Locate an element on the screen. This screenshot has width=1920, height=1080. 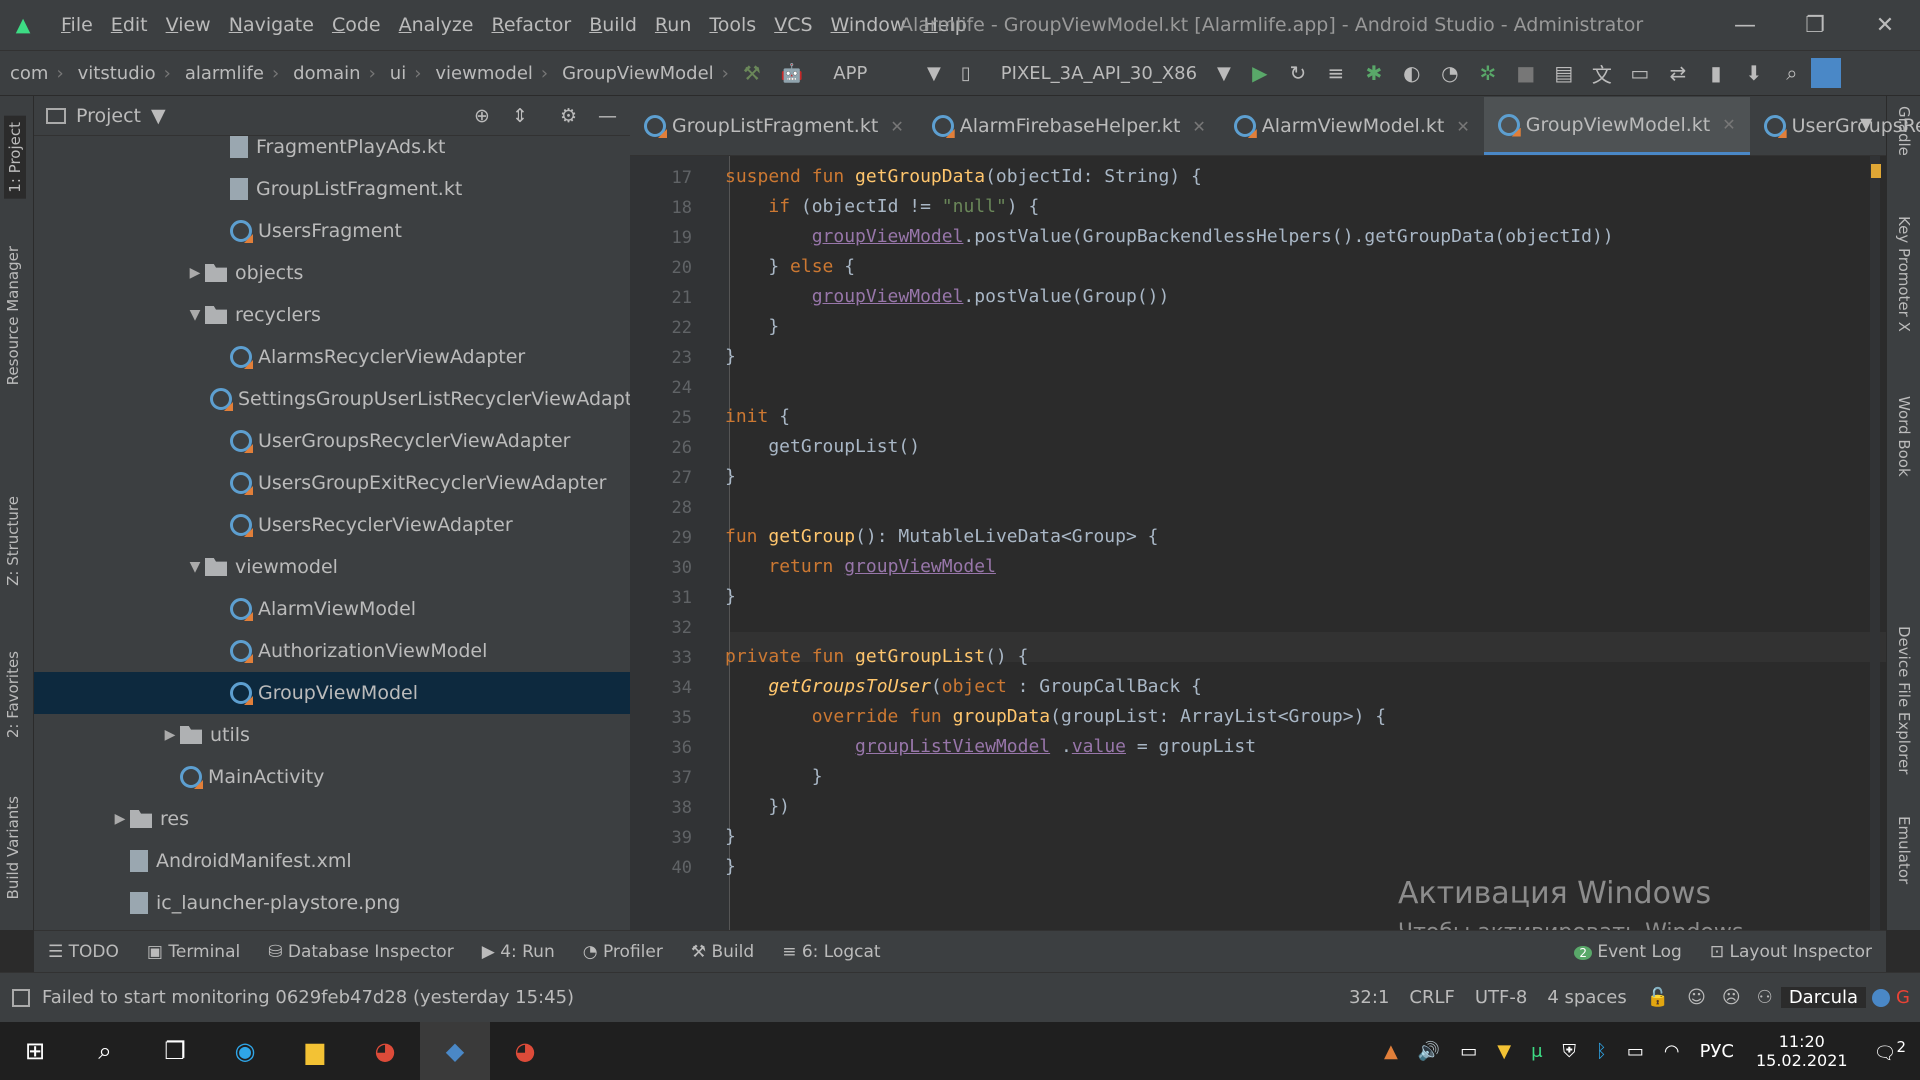
build-tab: ⚒ Build is located at coordinates (722, 952).